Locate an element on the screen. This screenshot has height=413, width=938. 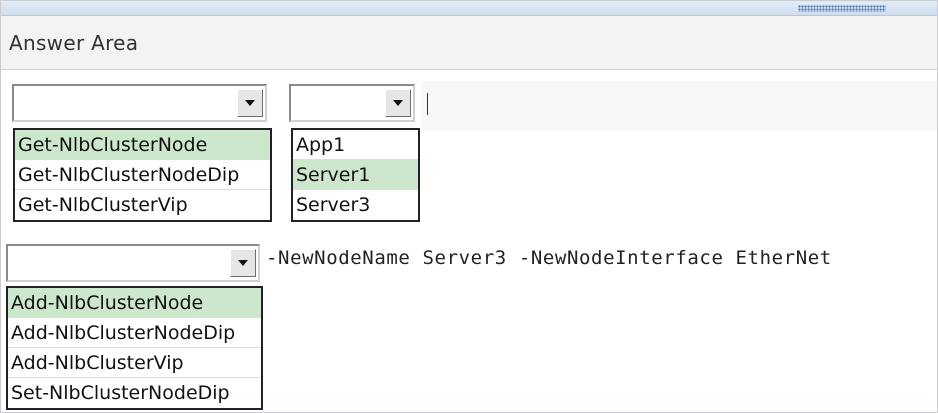
option-get-nlbclusternodedip: Get-NlbClusterNodeDip is located at coordinates (142, 175).